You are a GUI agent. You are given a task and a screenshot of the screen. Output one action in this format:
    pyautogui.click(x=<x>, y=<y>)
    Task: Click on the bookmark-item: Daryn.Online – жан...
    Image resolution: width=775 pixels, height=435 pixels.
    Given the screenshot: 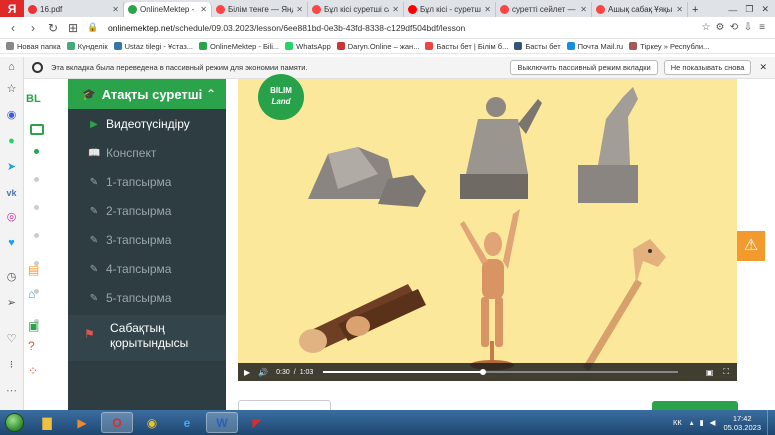 What is the action you would take?
    pyautogui.click(x=377, y=46)
    